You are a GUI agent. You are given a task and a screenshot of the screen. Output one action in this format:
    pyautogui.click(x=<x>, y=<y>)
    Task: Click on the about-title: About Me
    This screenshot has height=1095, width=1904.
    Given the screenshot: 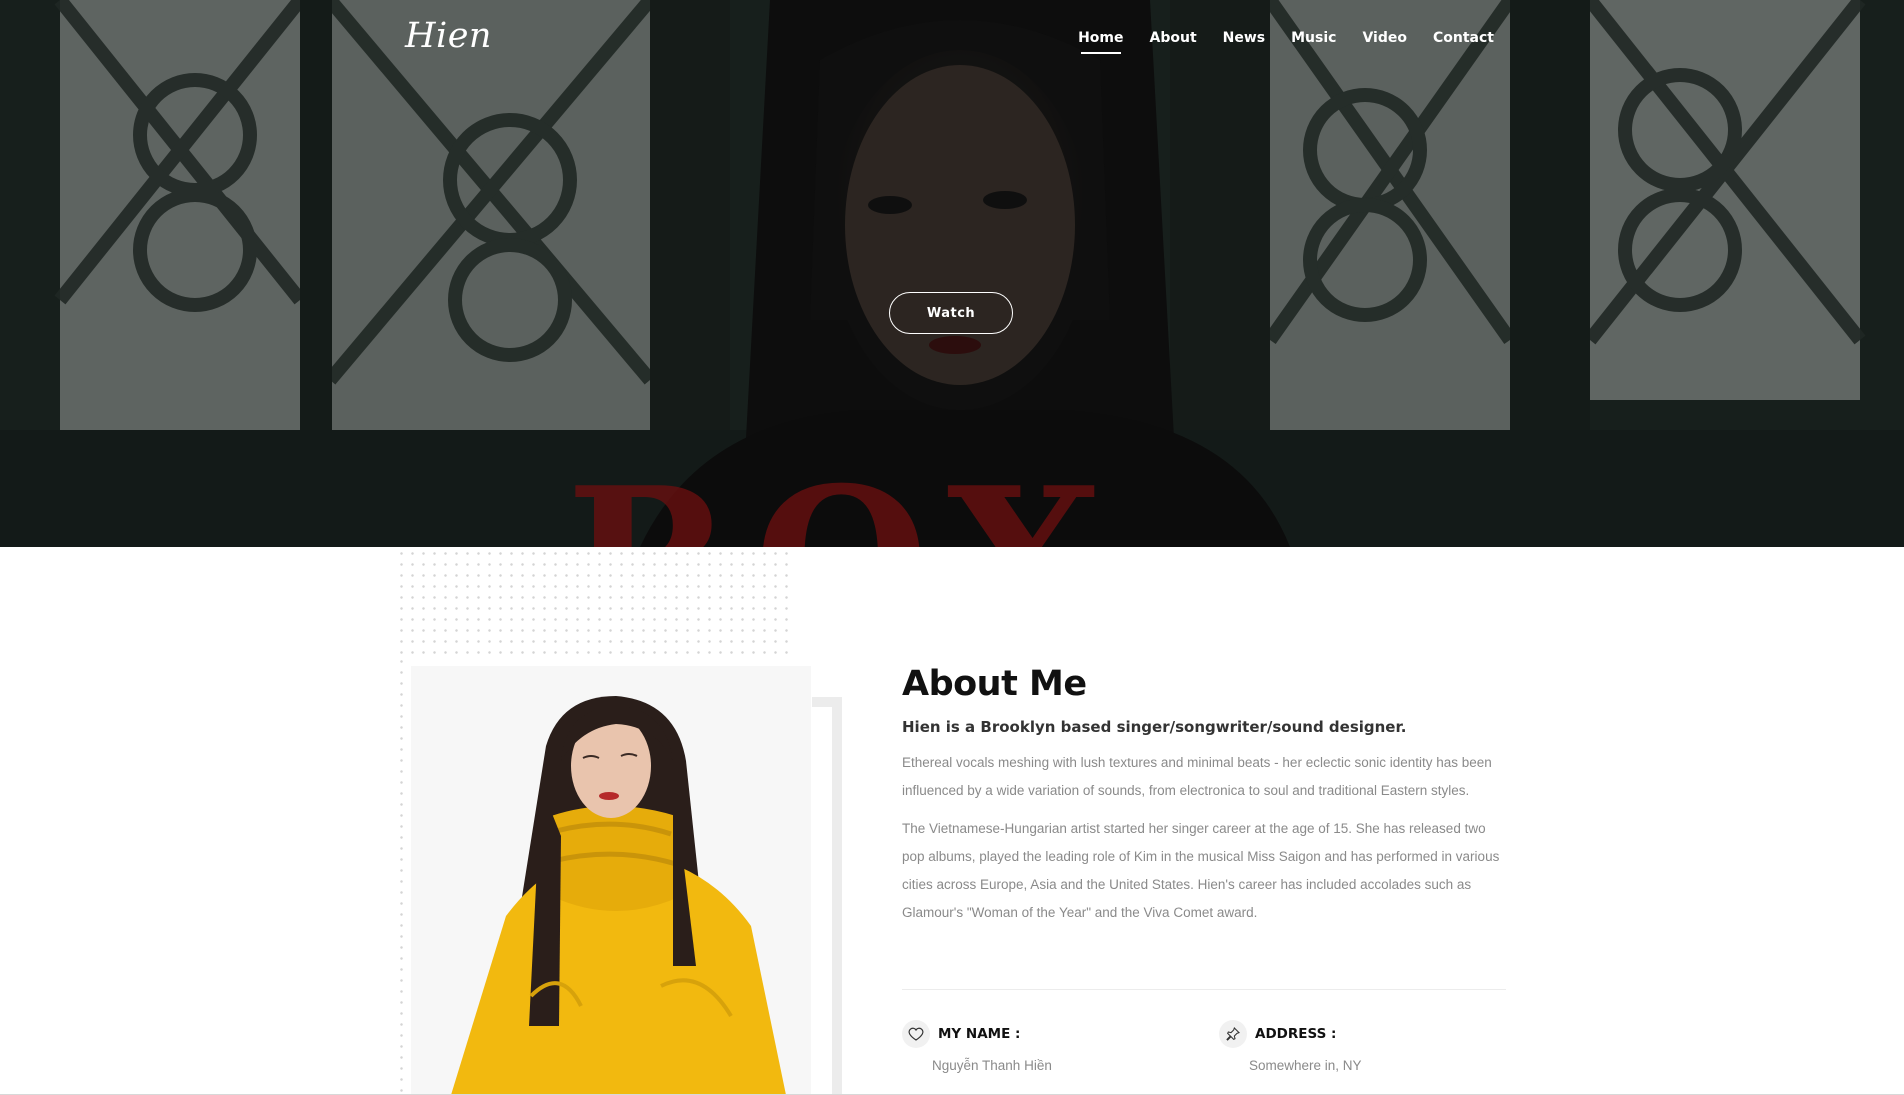 What is the action you would take?
    pyautogui.click(x=994, y=684)
    